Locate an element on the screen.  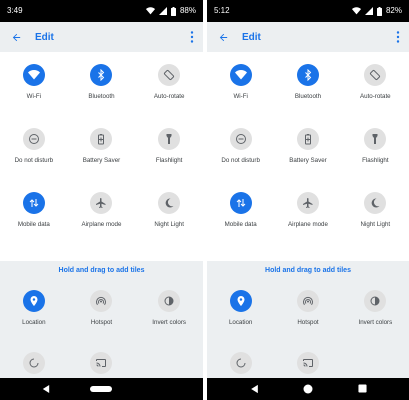
home-nav-icon is located at coordinates (308, 389).